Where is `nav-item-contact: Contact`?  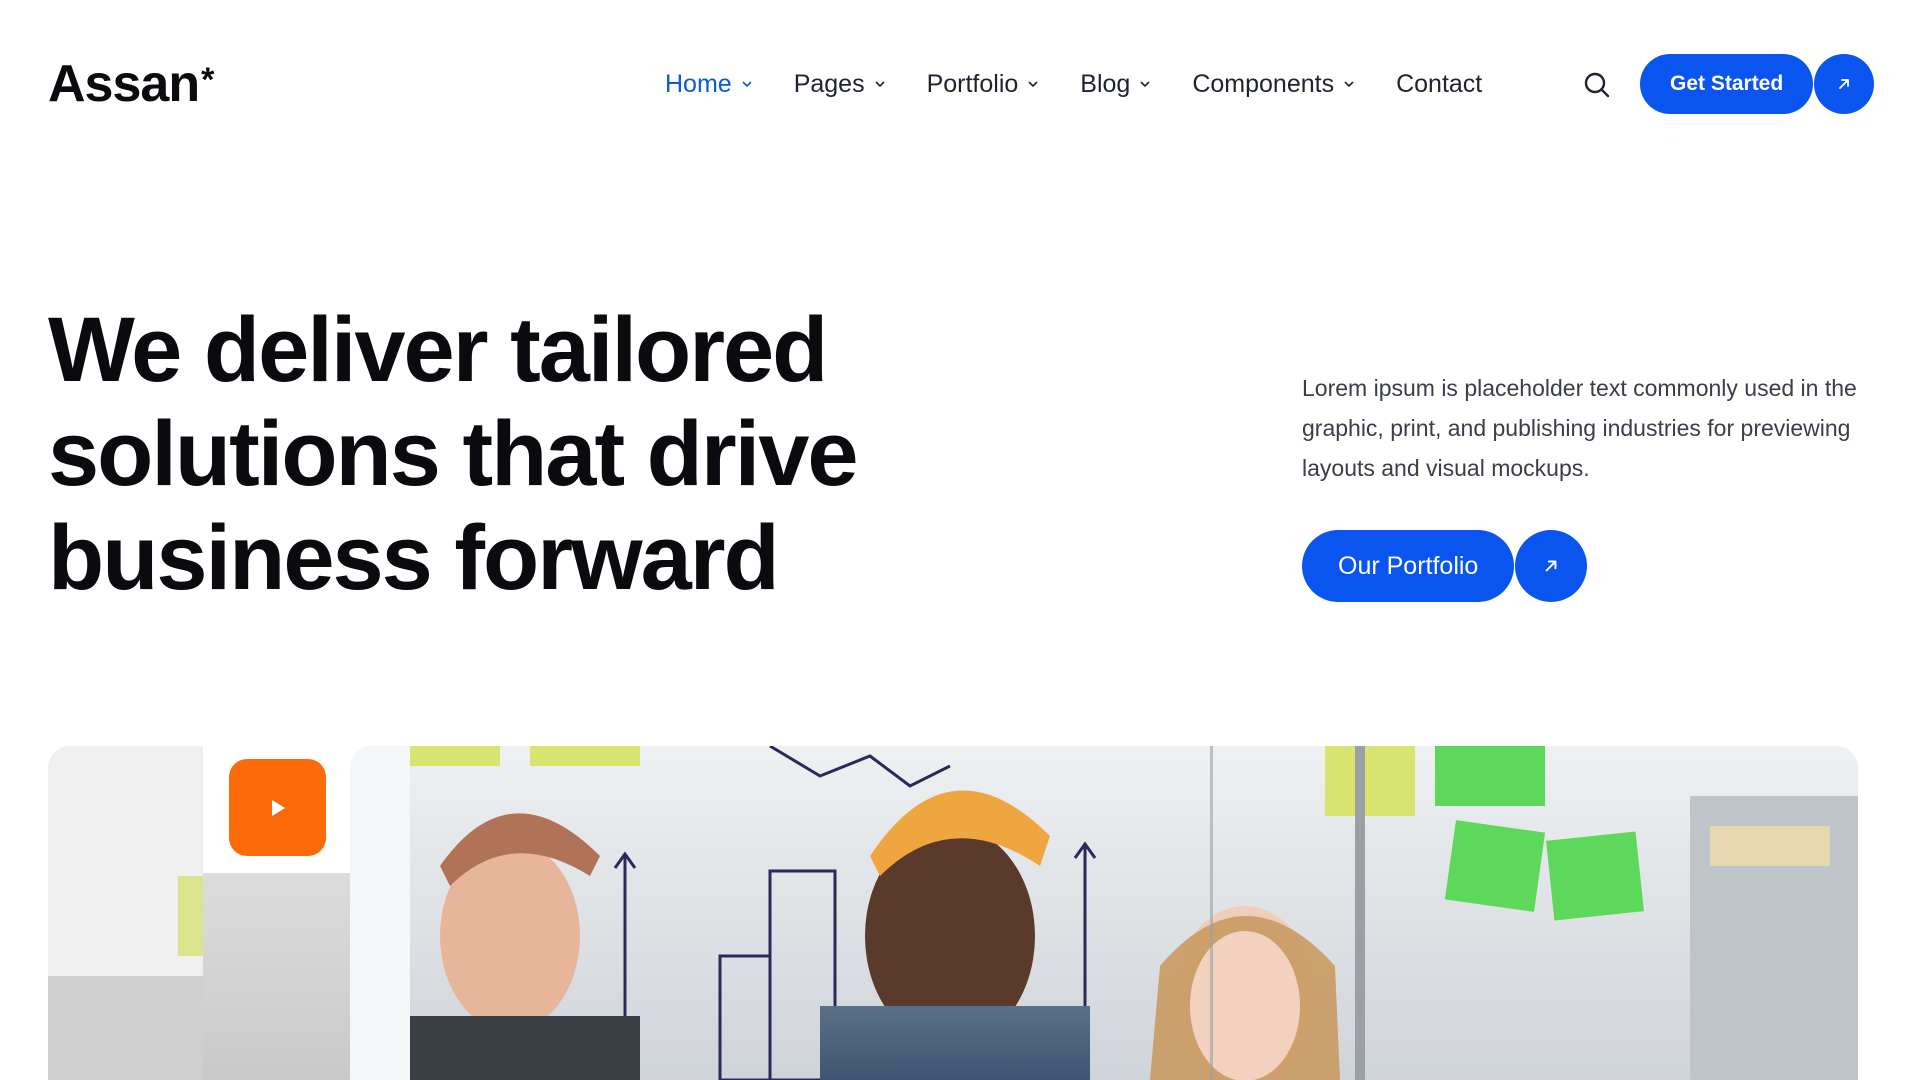 nav-item-contact: Contact is located at coordinates (1439, 84).